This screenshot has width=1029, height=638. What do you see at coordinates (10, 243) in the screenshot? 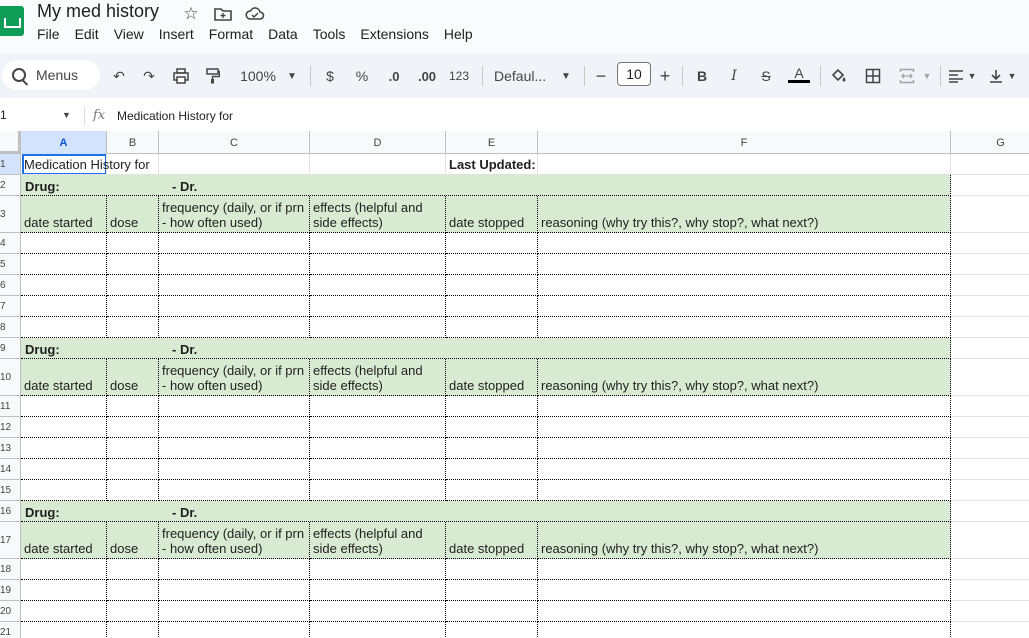
I see `row-header: 4` at bounding box center [10, 243].